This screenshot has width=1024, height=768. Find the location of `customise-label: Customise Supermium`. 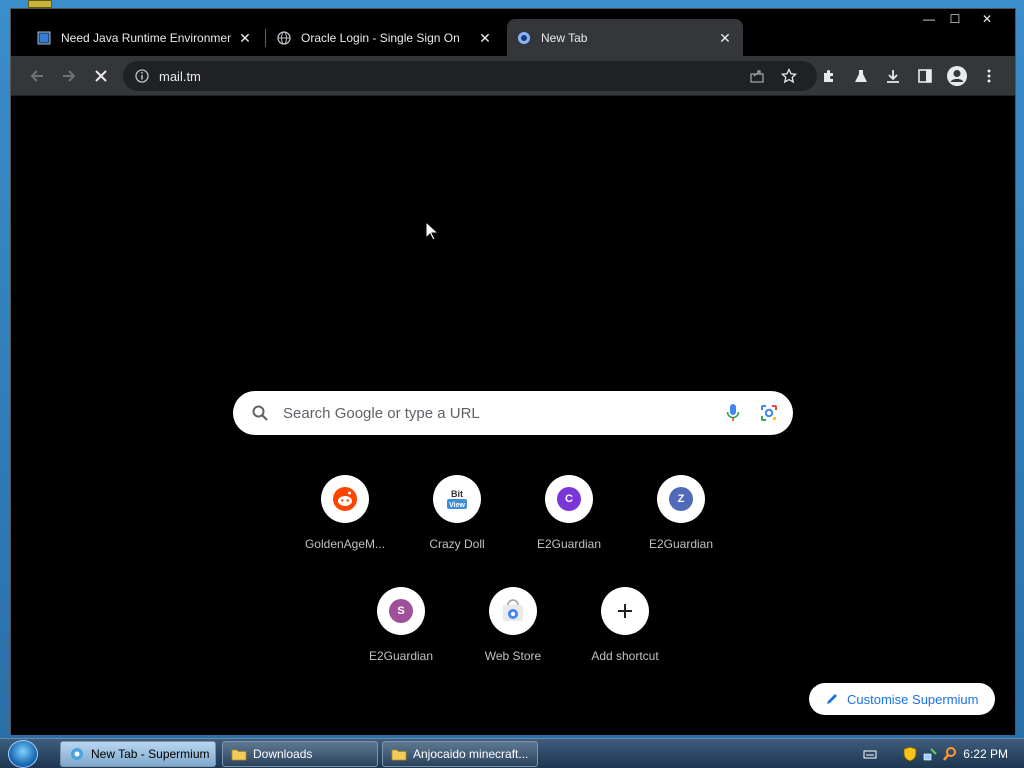

customise-label: Customise Supermium is located at coordinates (913, 699).